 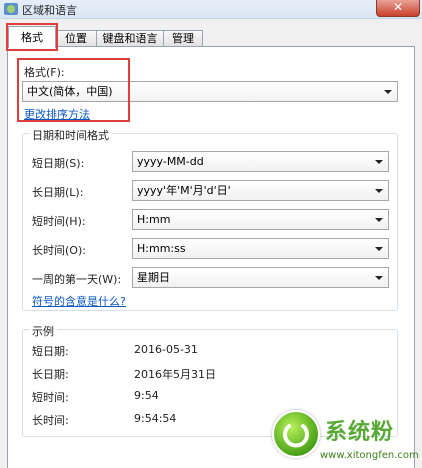 I want to click on notation-meaning-link: 符号的含意是什么?, so click(x=79, y=301).